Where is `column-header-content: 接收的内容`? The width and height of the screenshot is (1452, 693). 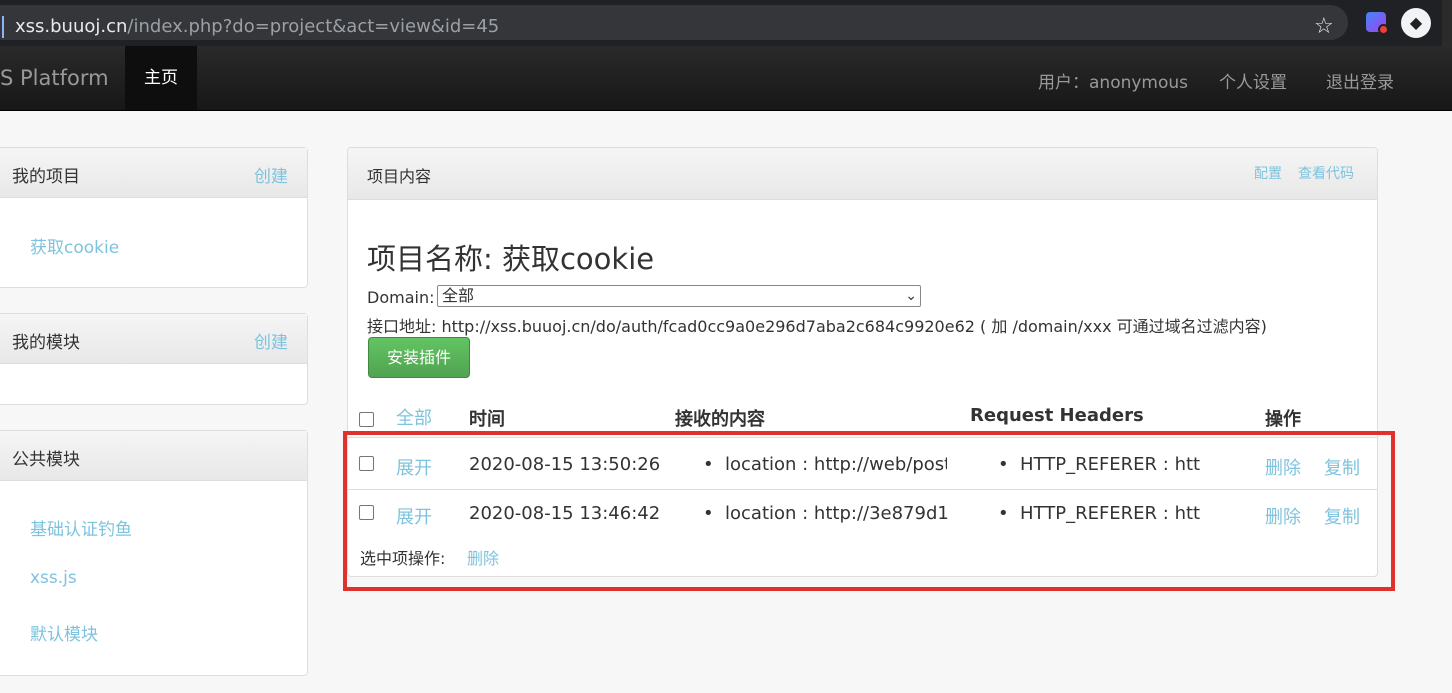
column-header-content: 接收的内容 is located at coordinates (720, 419).